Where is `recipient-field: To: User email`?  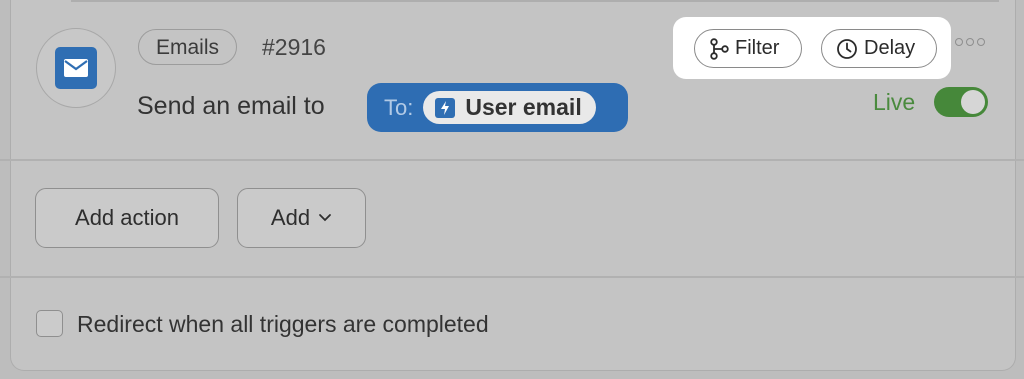
recipient-field: To: User email is located at coordinates (497, 107).